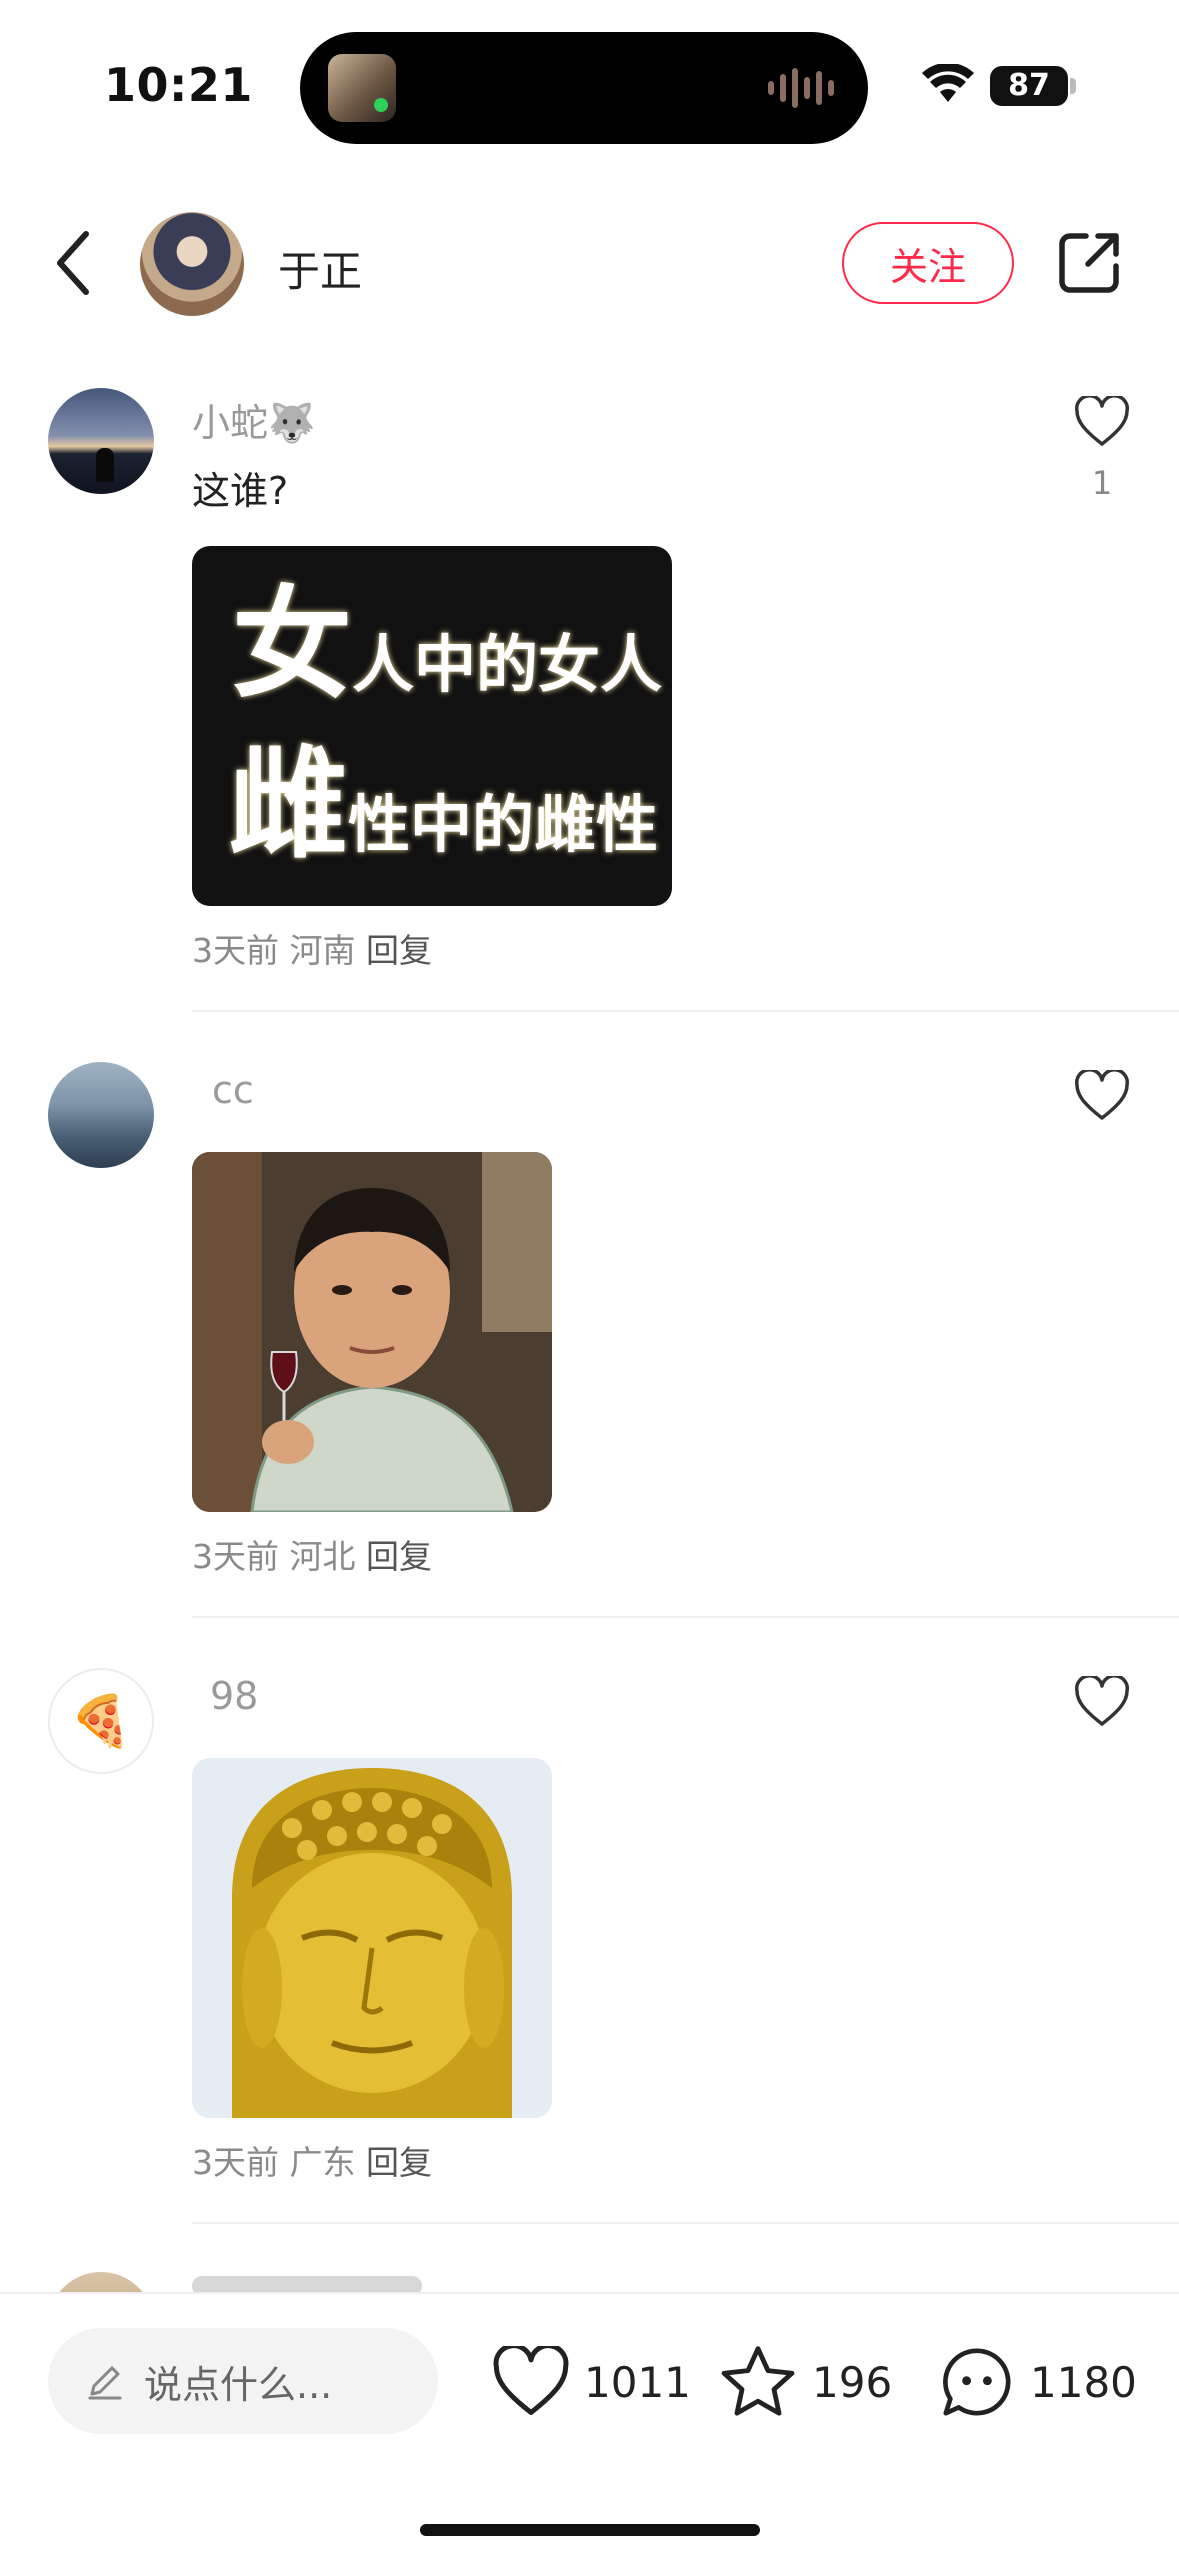  I want to click on like-count: 1011, so click(637, 2382).